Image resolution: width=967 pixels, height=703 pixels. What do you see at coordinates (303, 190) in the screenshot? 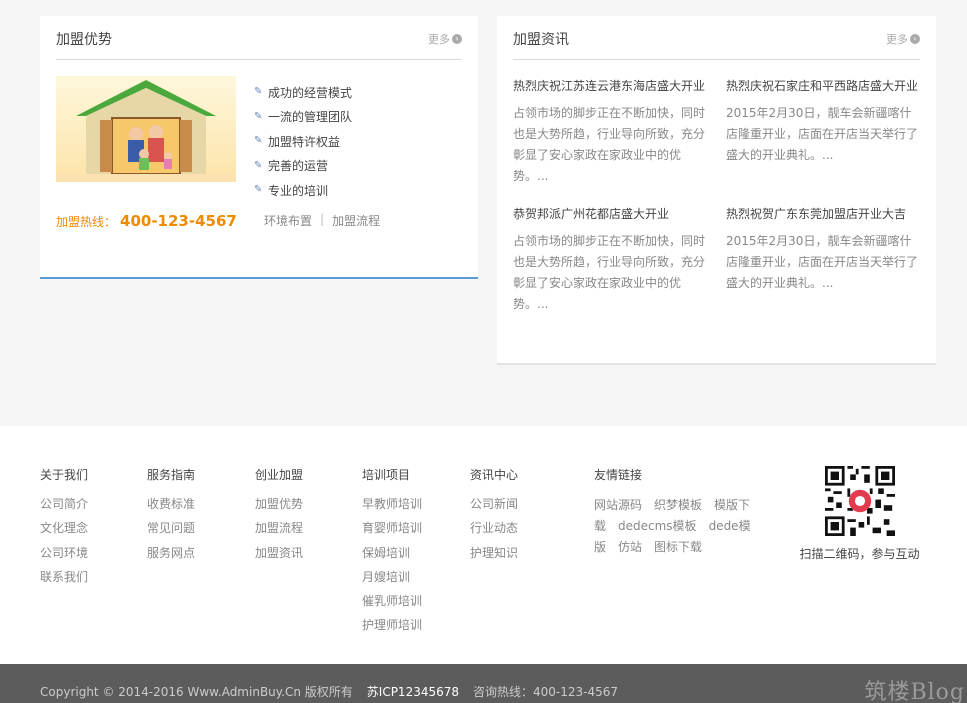
I see `feature-item: ✎ 专业的培训` at bounding box center [303, 190].